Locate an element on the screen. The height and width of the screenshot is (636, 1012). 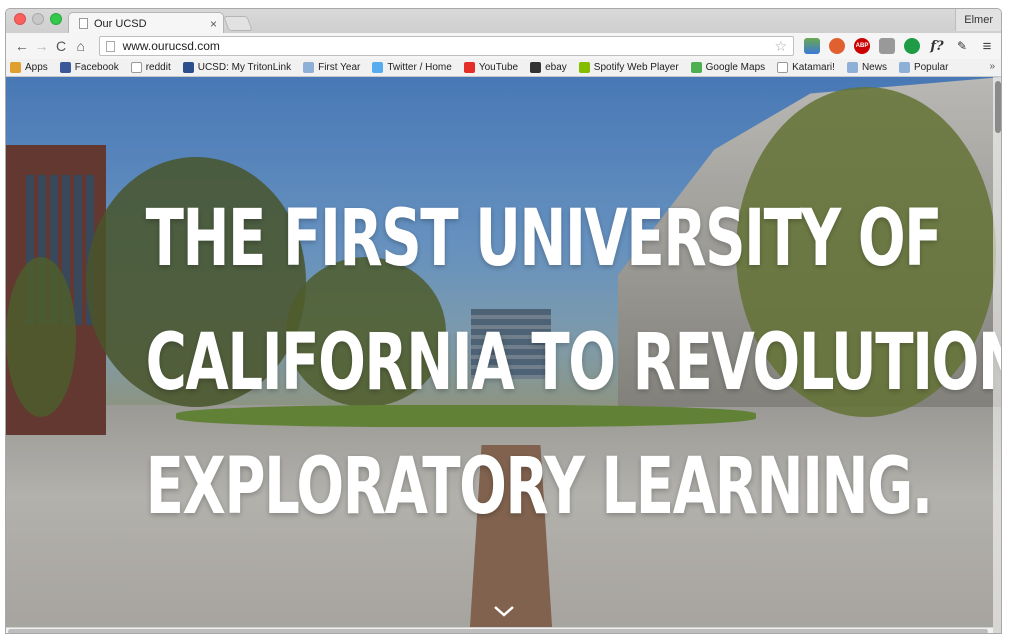
bookmark-label: Facebook is located at coordinates (96, 67).